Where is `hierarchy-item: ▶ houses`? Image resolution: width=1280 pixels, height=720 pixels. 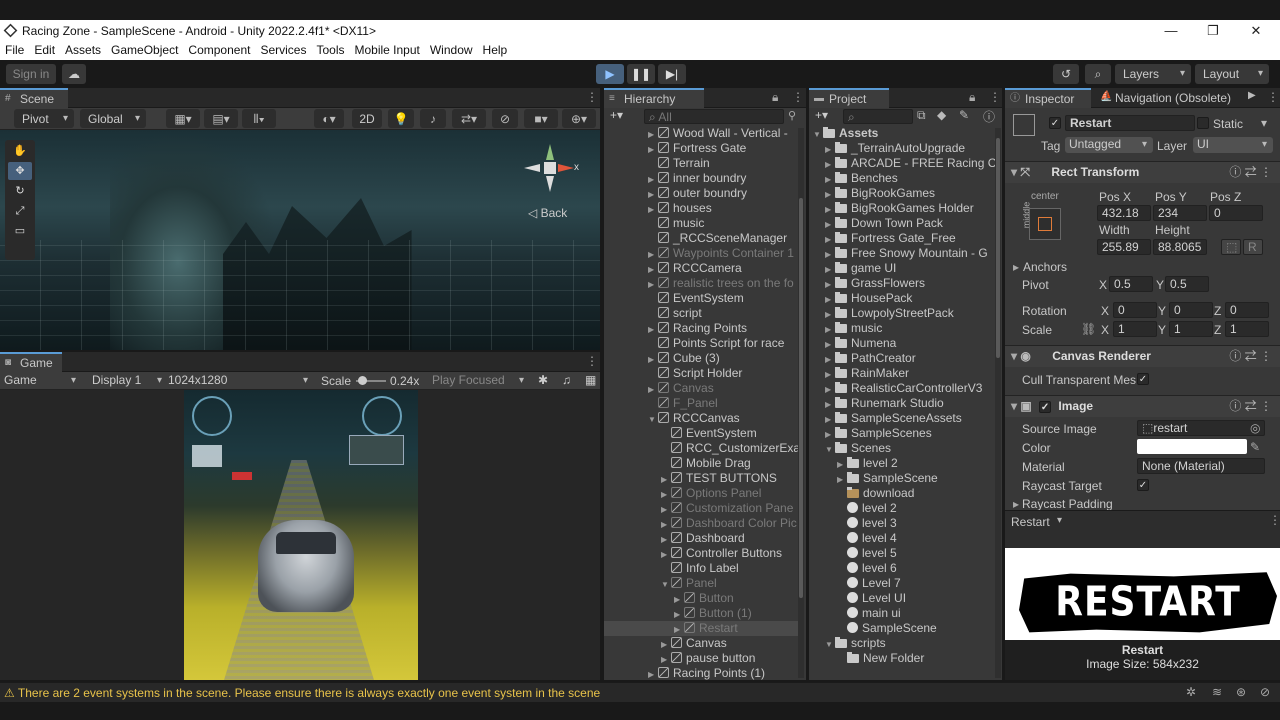
hierarchy-item: ▶ houses is located at coordinates (702, 208).